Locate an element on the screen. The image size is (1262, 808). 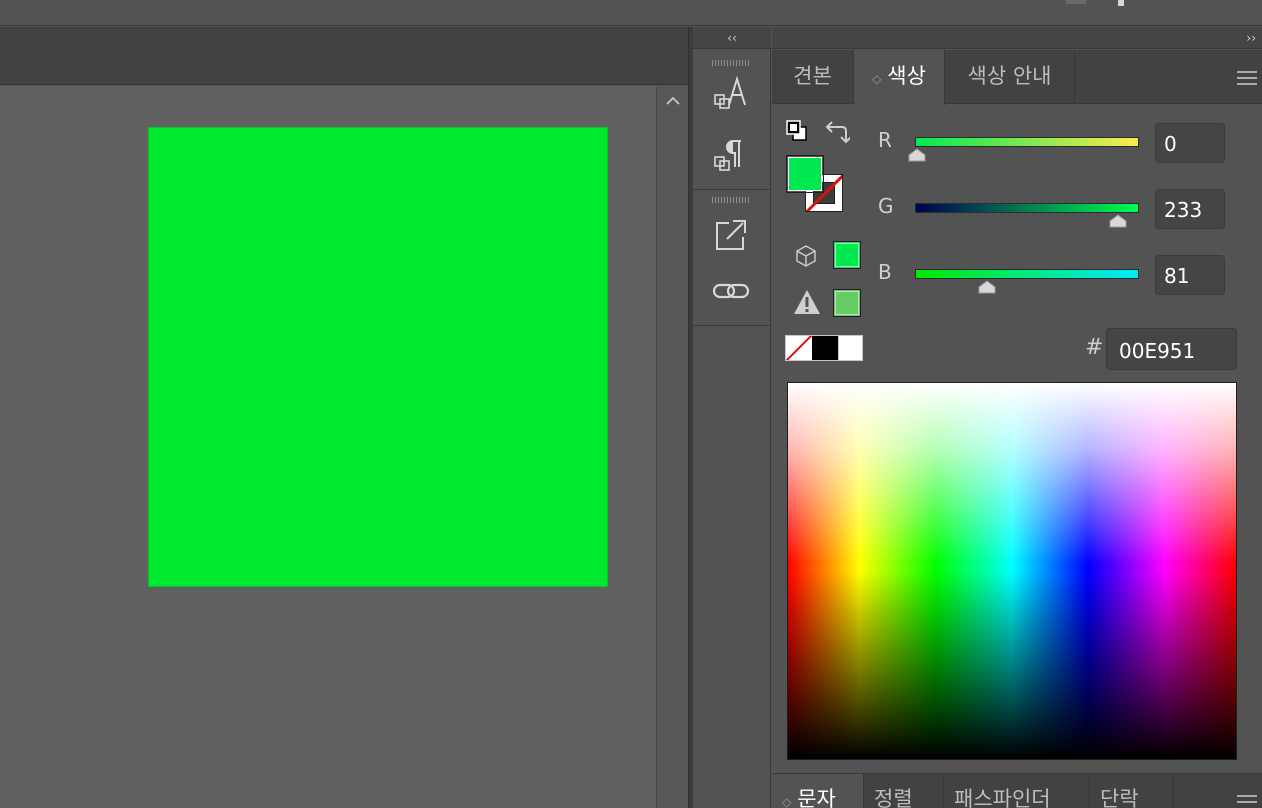
r-slider-thumb is located at coordinates (917, 155).